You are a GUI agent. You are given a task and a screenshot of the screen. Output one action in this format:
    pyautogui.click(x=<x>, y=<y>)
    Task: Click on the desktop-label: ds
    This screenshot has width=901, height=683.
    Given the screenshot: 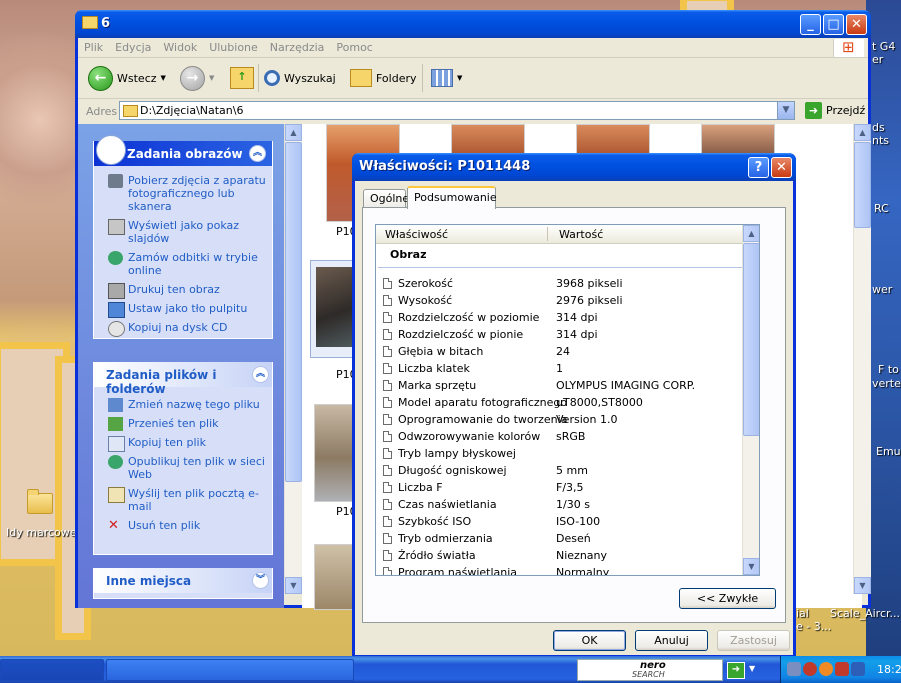 What is the action you would take?
    pyautogui.click(x=878, y=127)
    